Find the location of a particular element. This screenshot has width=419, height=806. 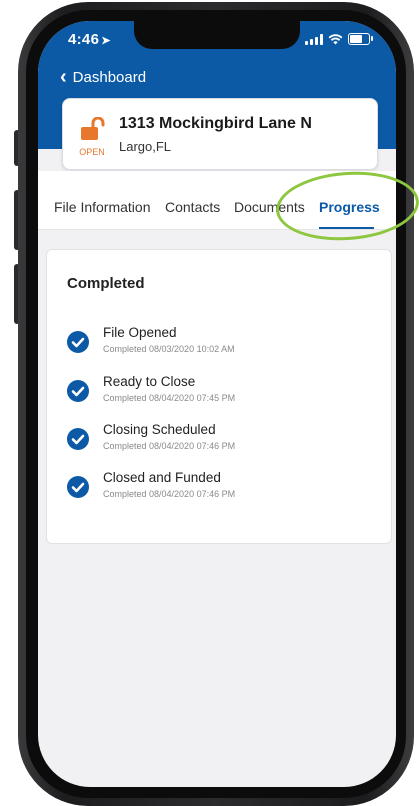

step-title: Ready to Close is located at coordinates (149, 381).